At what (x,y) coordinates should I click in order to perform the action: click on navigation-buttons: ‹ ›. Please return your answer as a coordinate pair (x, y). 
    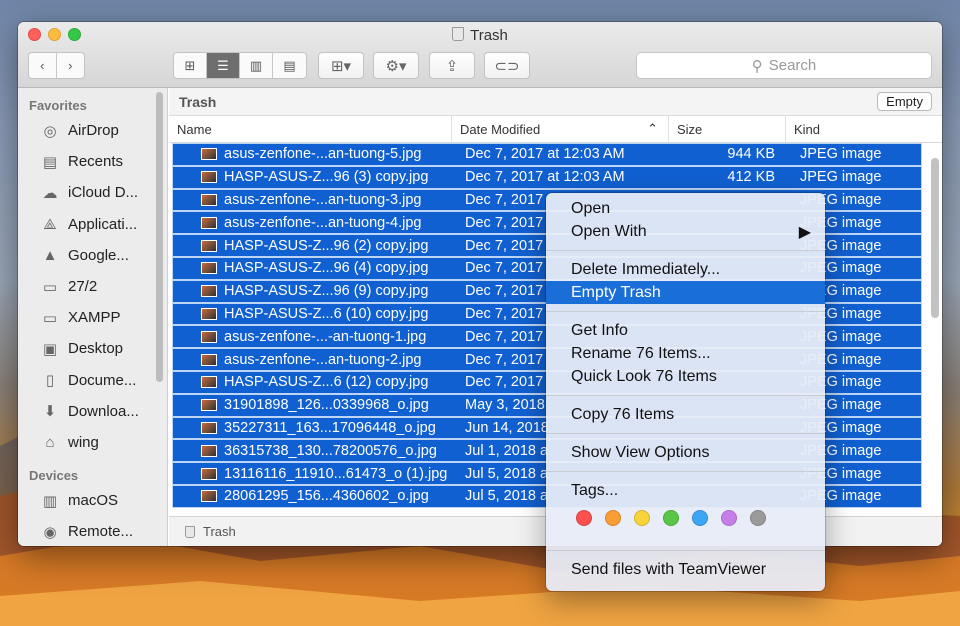
    Looking at the image, I should click on (56, 65).